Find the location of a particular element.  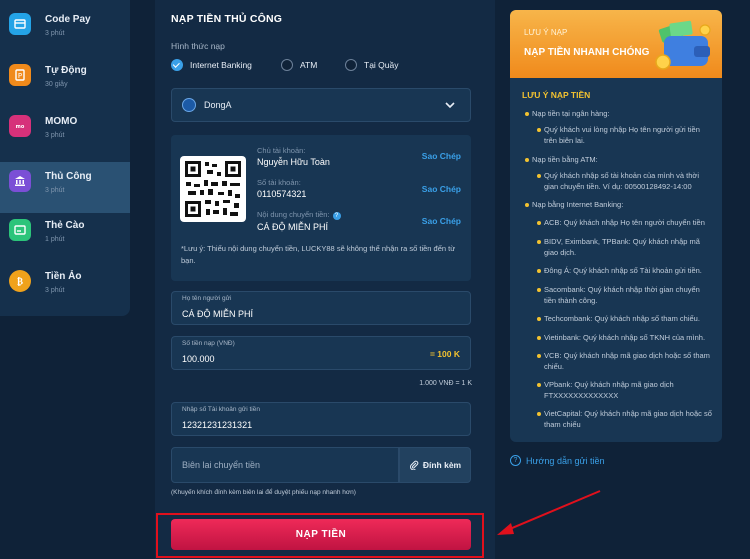

field-value: 12321231231321 is located at coordinates (217, 425).